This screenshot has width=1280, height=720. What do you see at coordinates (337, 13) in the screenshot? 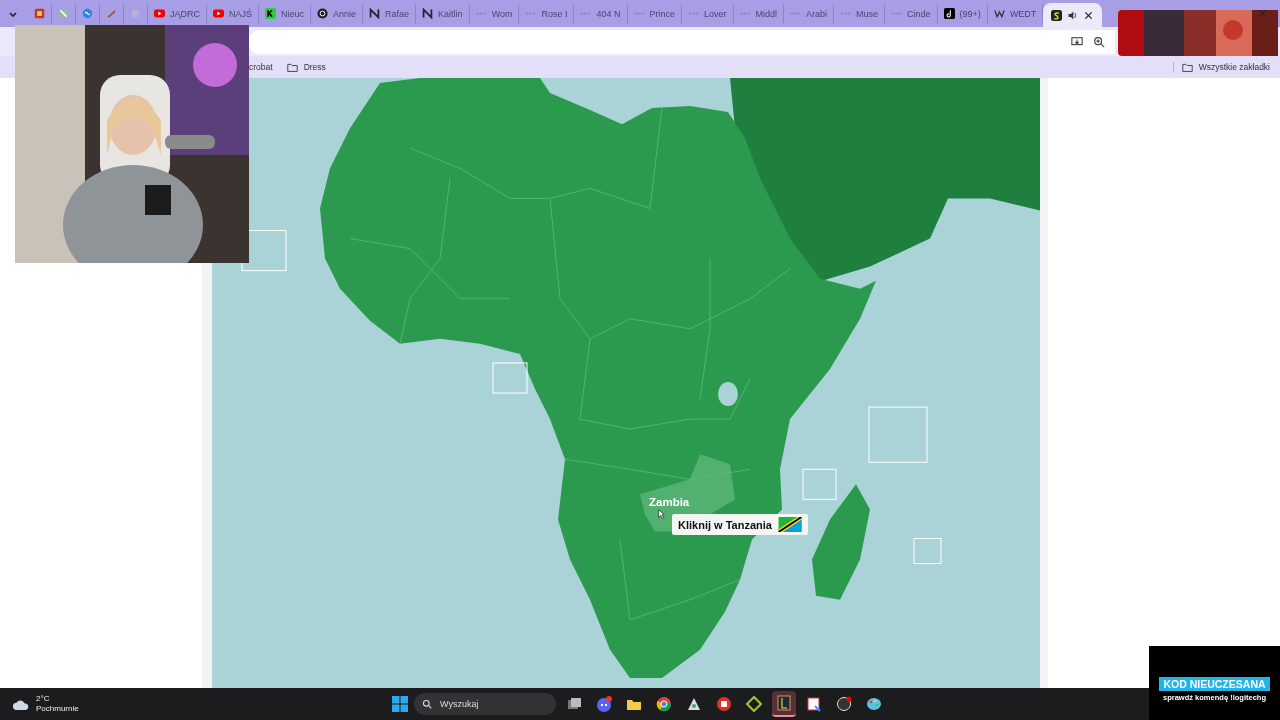
I see `tab: Annie` at bounding box center [337, 13].